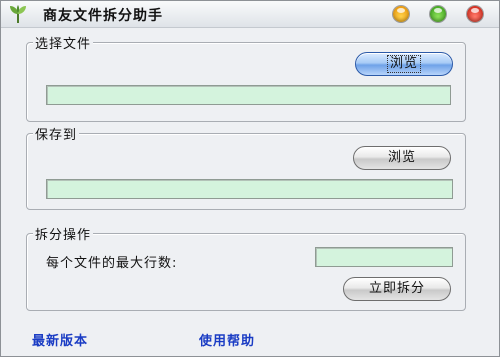 The height and width of the screenshot is (357, 500). I want to click on max-rows-label: 每个文件的最大行数:, so click(112, 263).